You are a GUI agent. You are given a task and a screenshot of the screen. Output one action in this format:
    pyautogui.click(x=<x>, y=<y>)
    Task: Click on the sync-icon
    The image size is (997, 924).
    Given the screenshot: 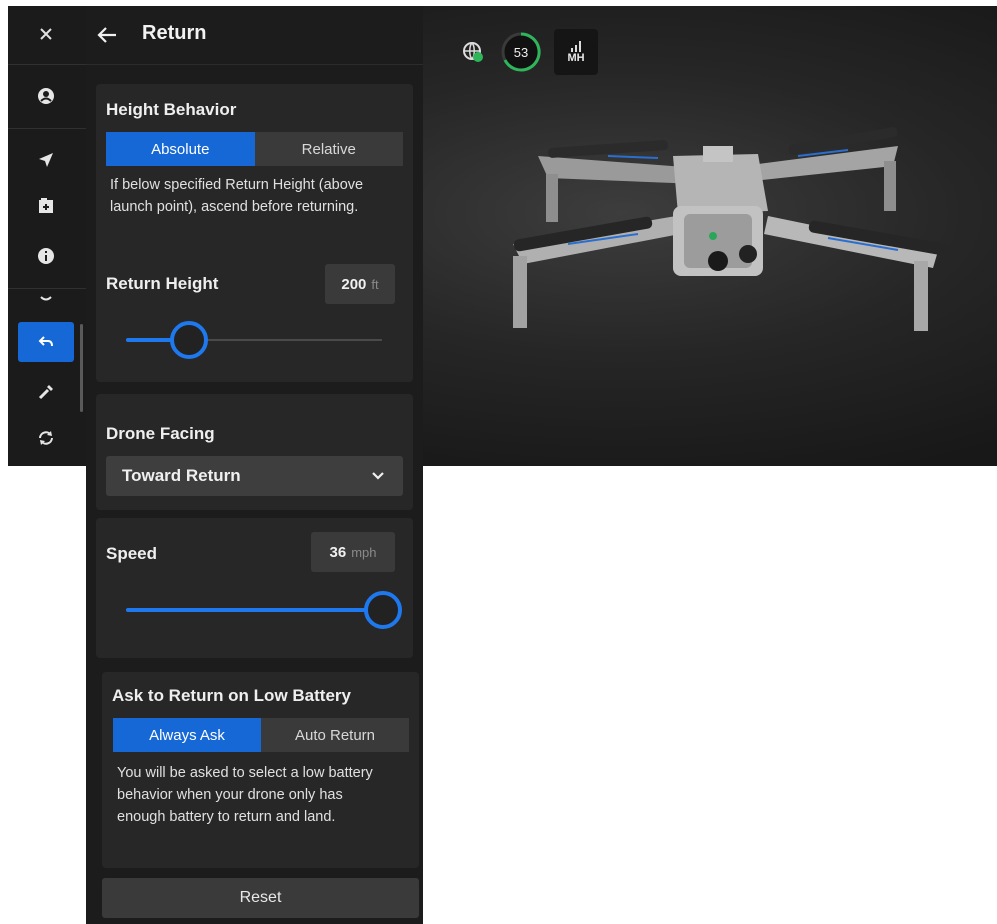 What is the action you would take?
    pyautogui.click(x=46, y=438)
    